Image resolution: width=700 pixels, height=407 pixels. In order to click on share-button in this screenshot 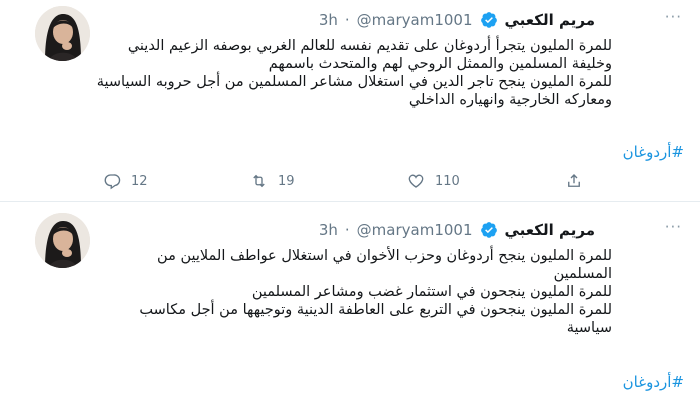, I will do `click(574, 181)`.